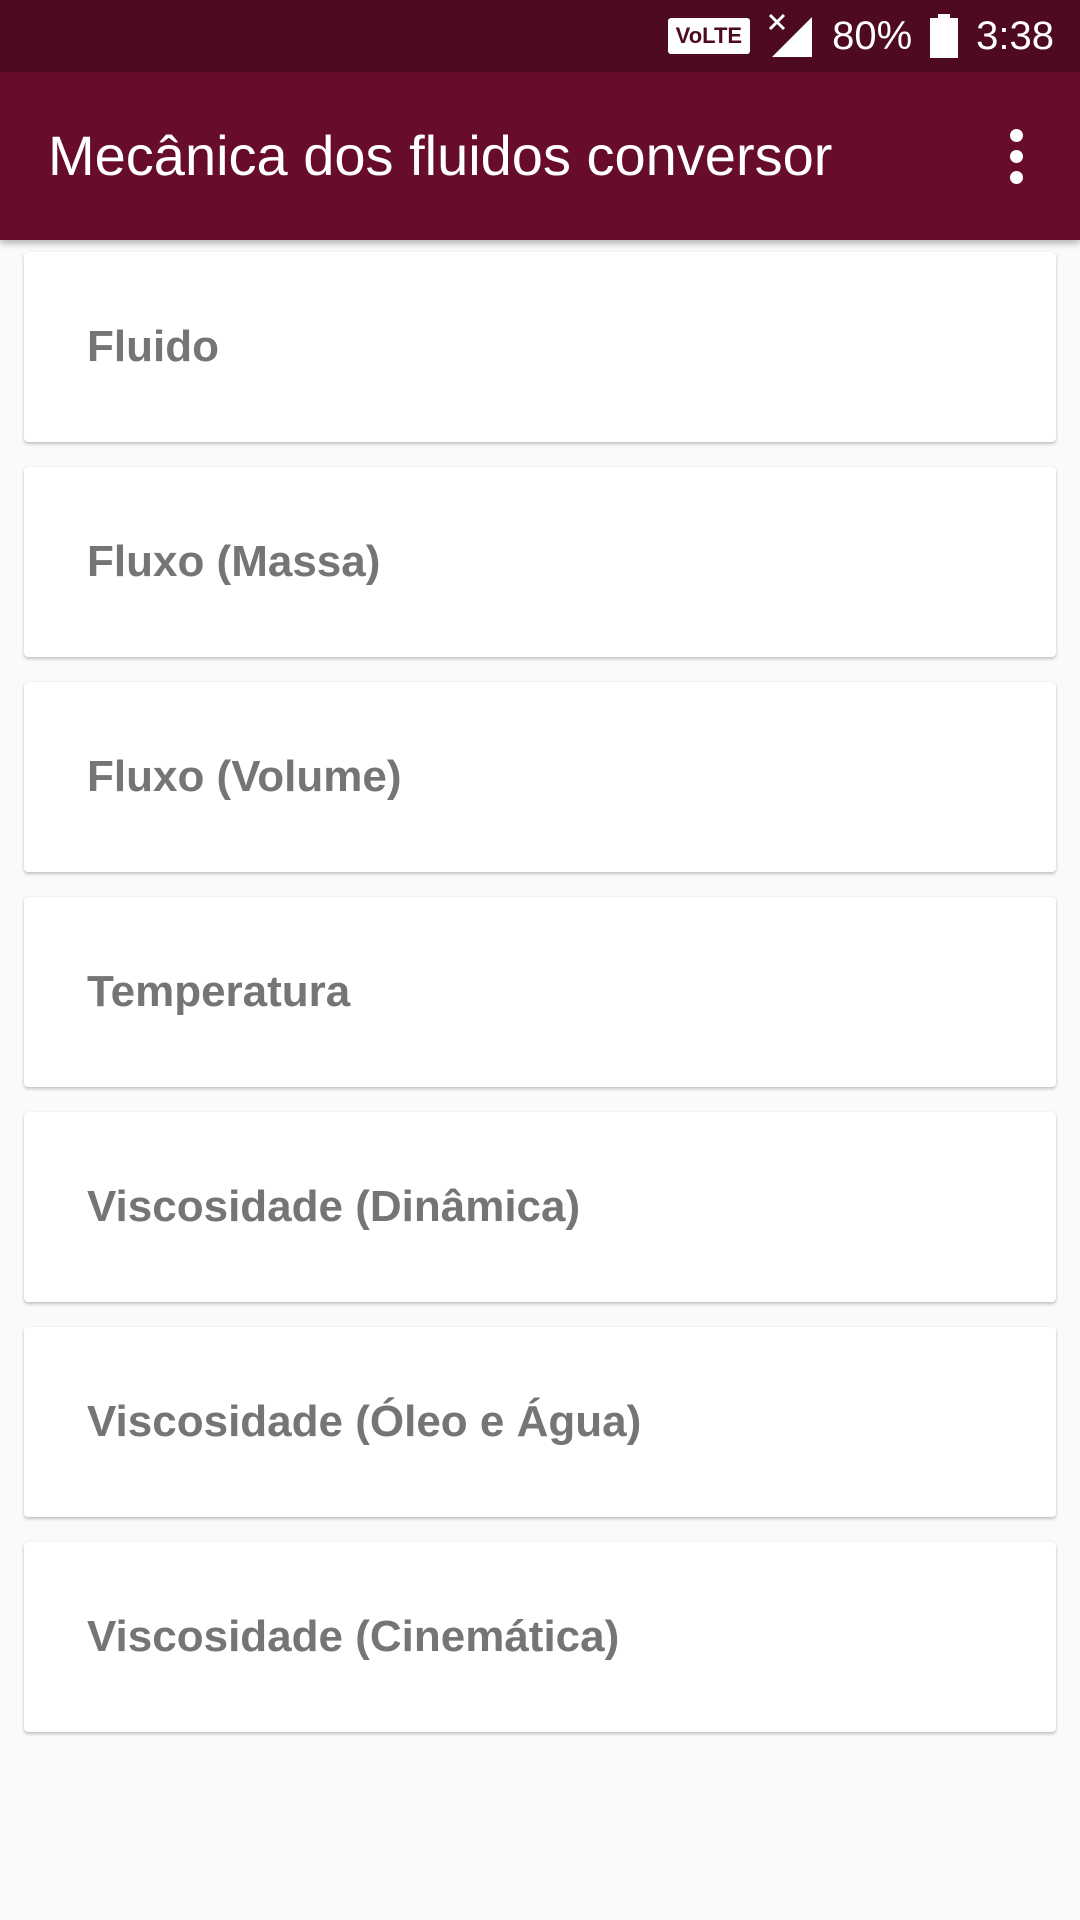 This screenshot has width=1080, height=1920. What do you see at coordinates (540, 347) in the screenshot?
I see `list-item-fluido: Fluido` at bounding box center [540, 347].